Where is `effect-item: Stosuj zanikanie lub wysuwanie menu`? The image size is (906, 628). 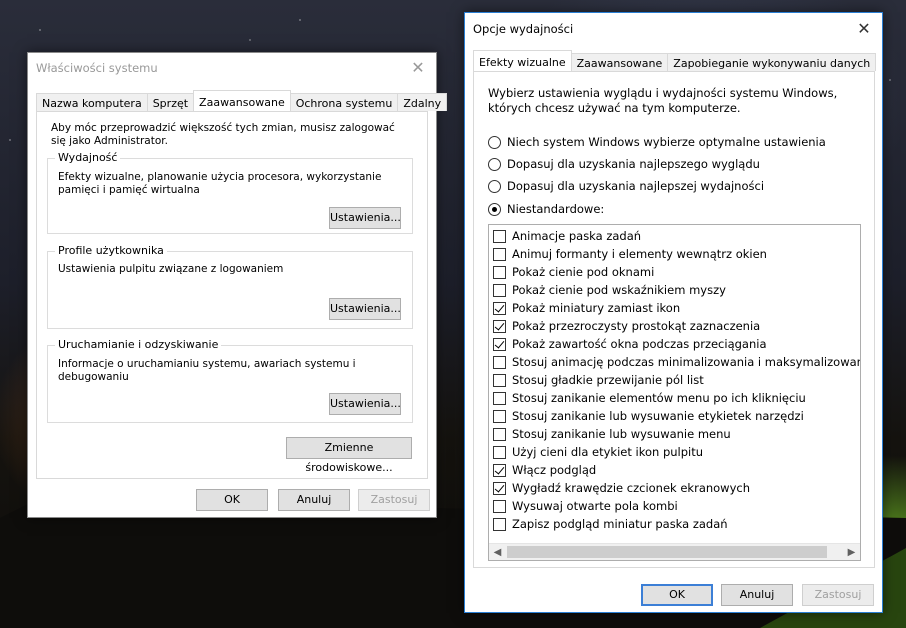 effect-item: Stosuj zanikanie lub wysuwanie menu is located at coordinates (674, 434).